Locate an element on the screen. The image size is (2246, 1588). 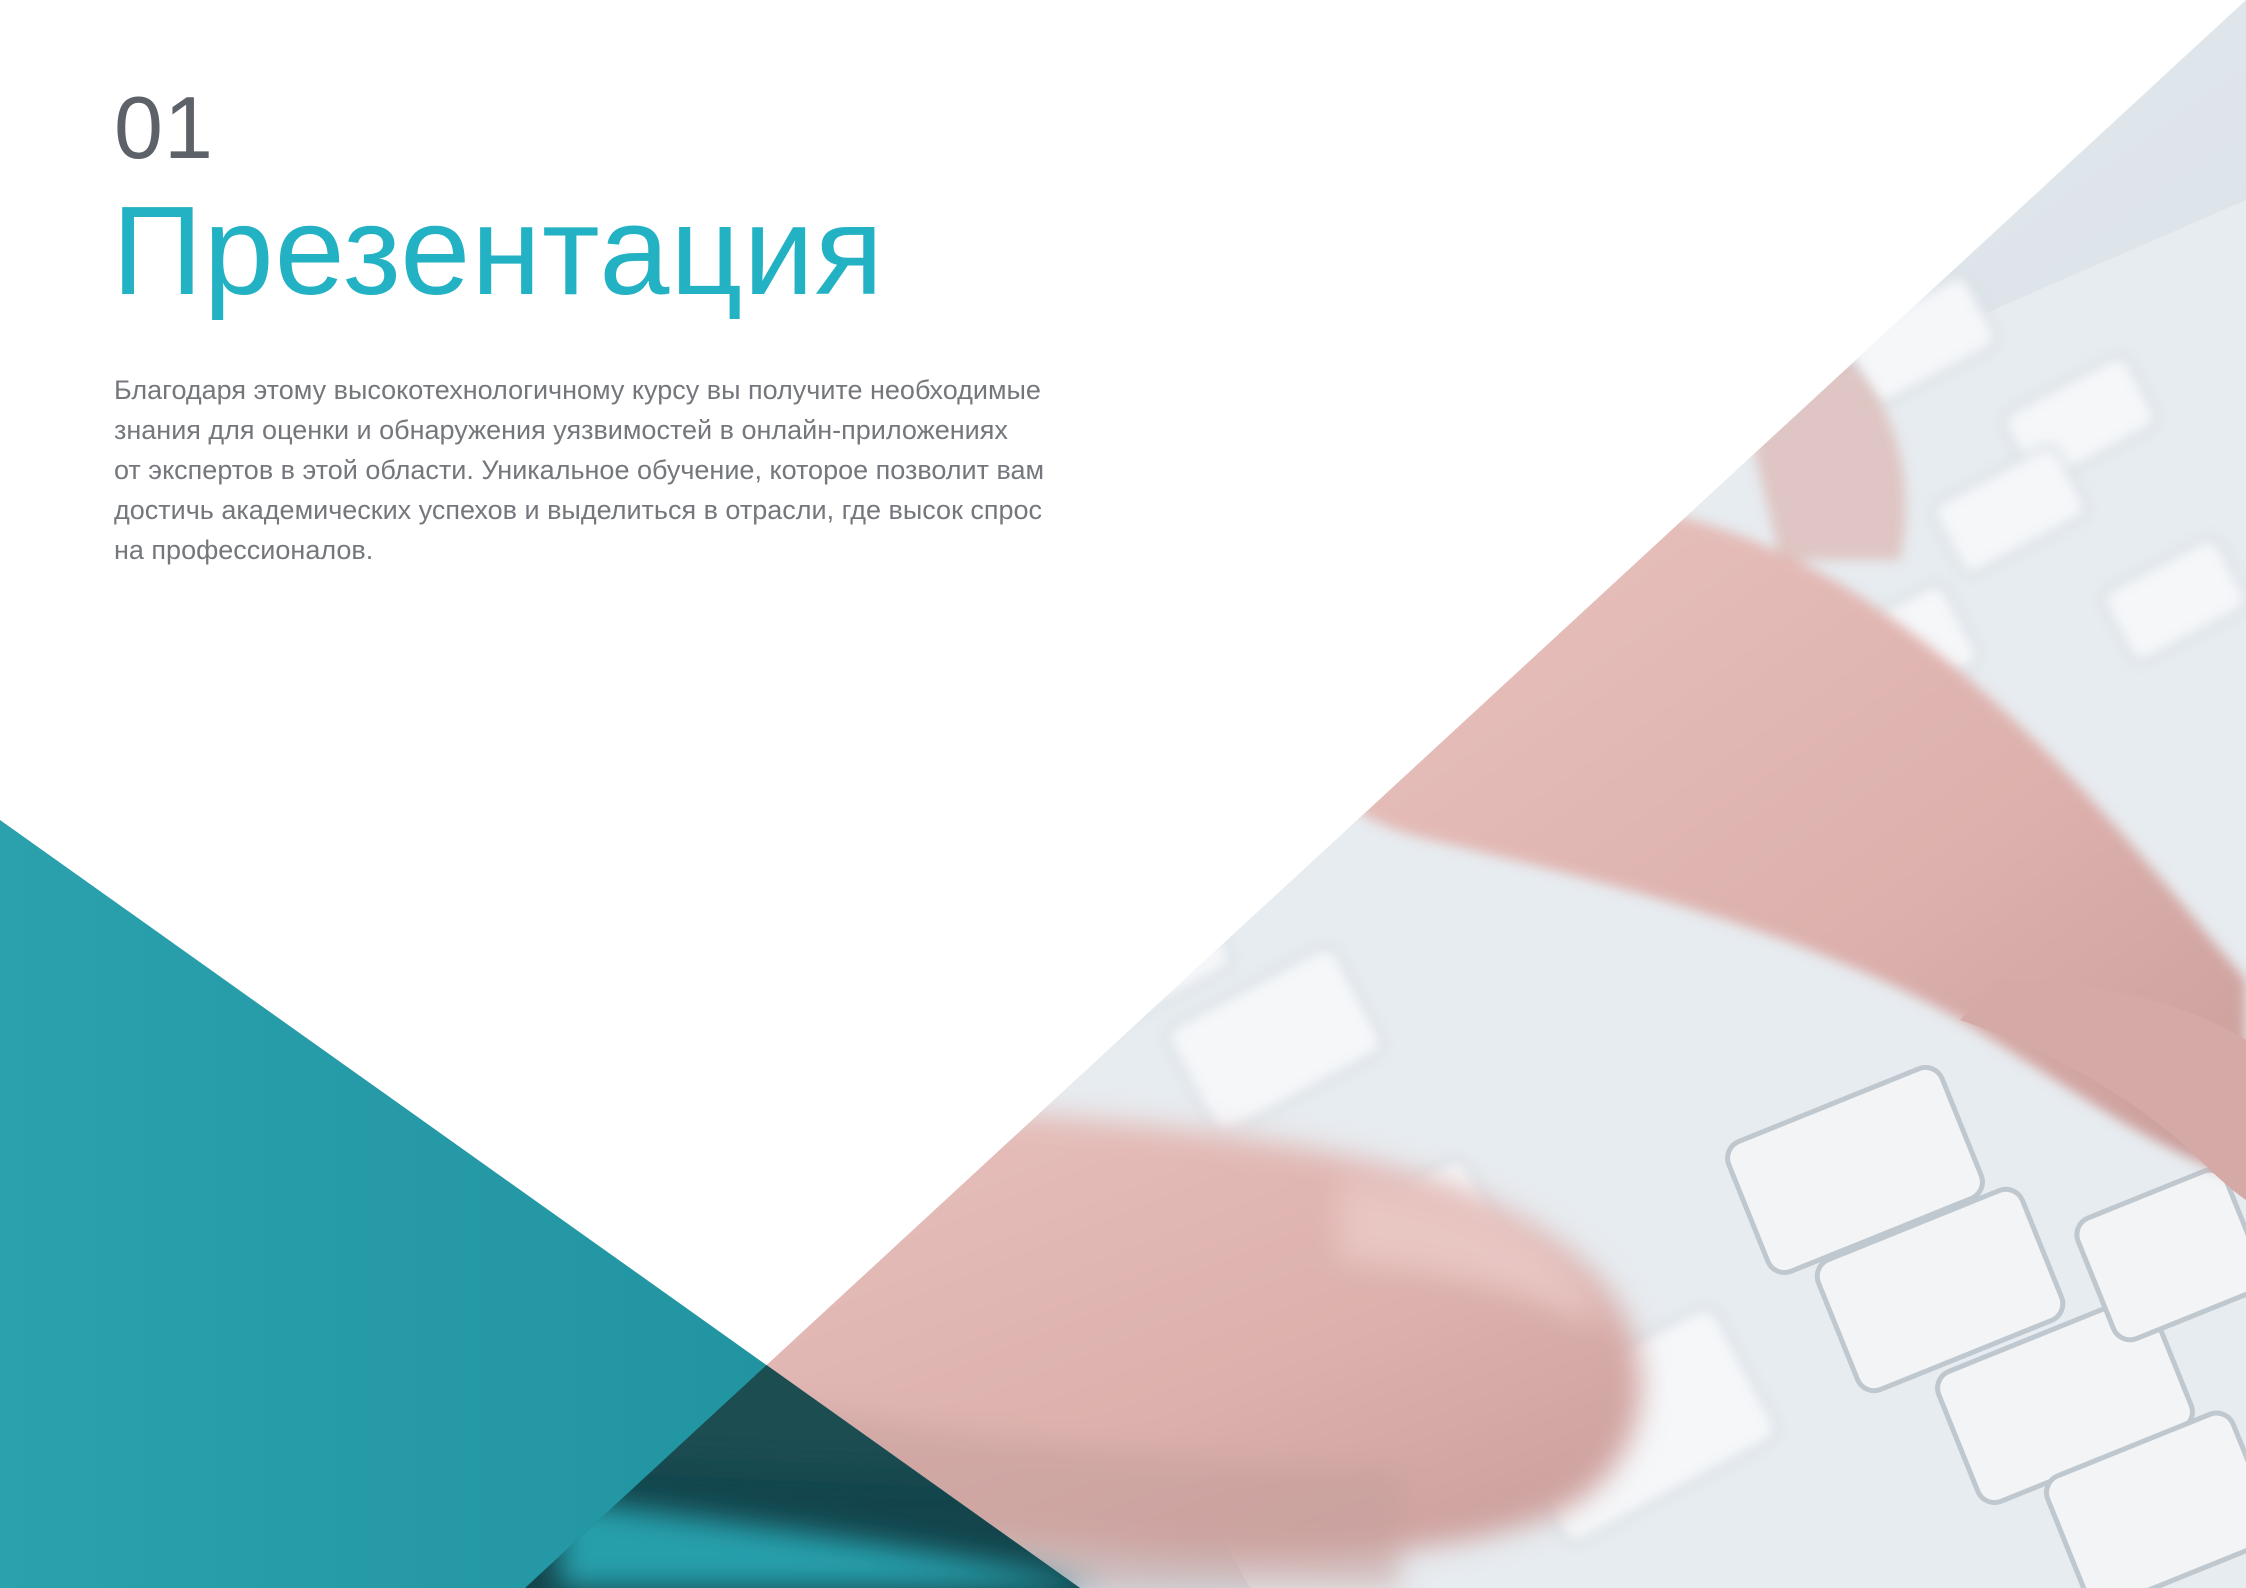
intro-line: на профессионалов. is located at coordinates (244, 550).